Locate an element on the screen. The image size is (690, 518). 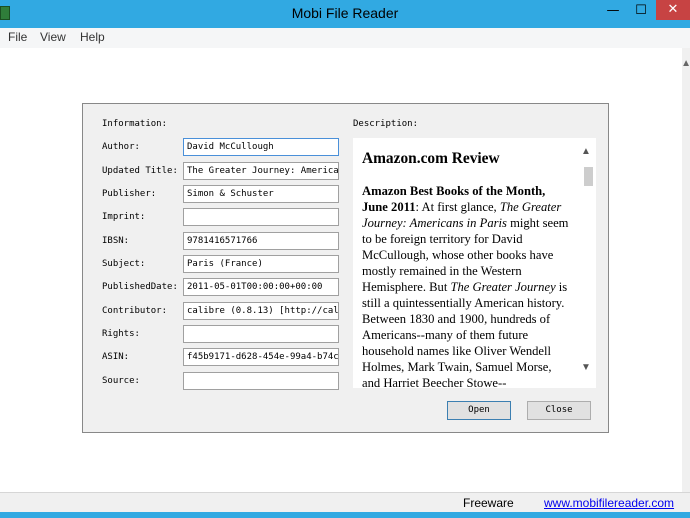
description-text-1: : At first glance, is located at coordinates (457, 207).